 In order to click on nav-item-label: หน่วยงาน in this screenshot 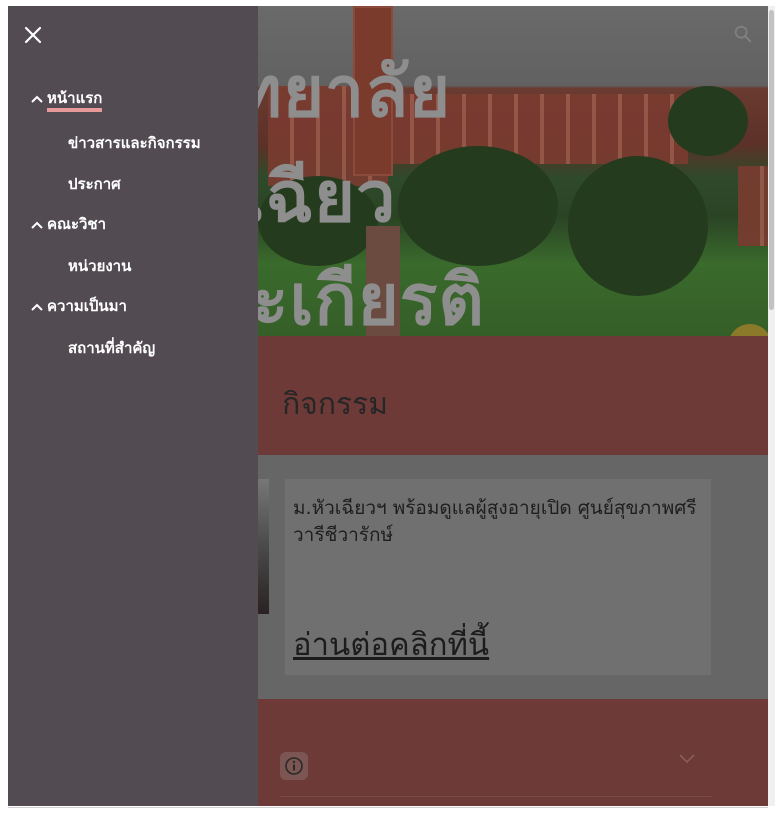, I will do `click(100, 266)`.